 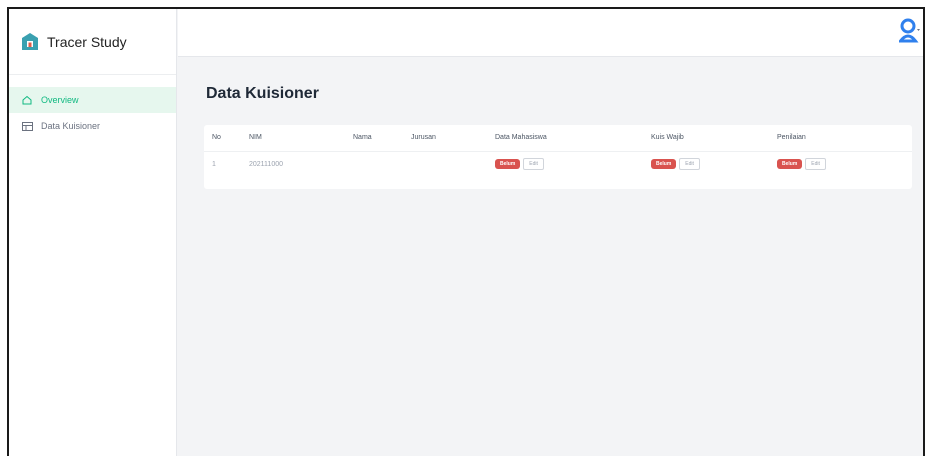 What do you see at coordinates (30, 41) in the screenshot?
I see `logo-icon` at bounding box center [30, 41].